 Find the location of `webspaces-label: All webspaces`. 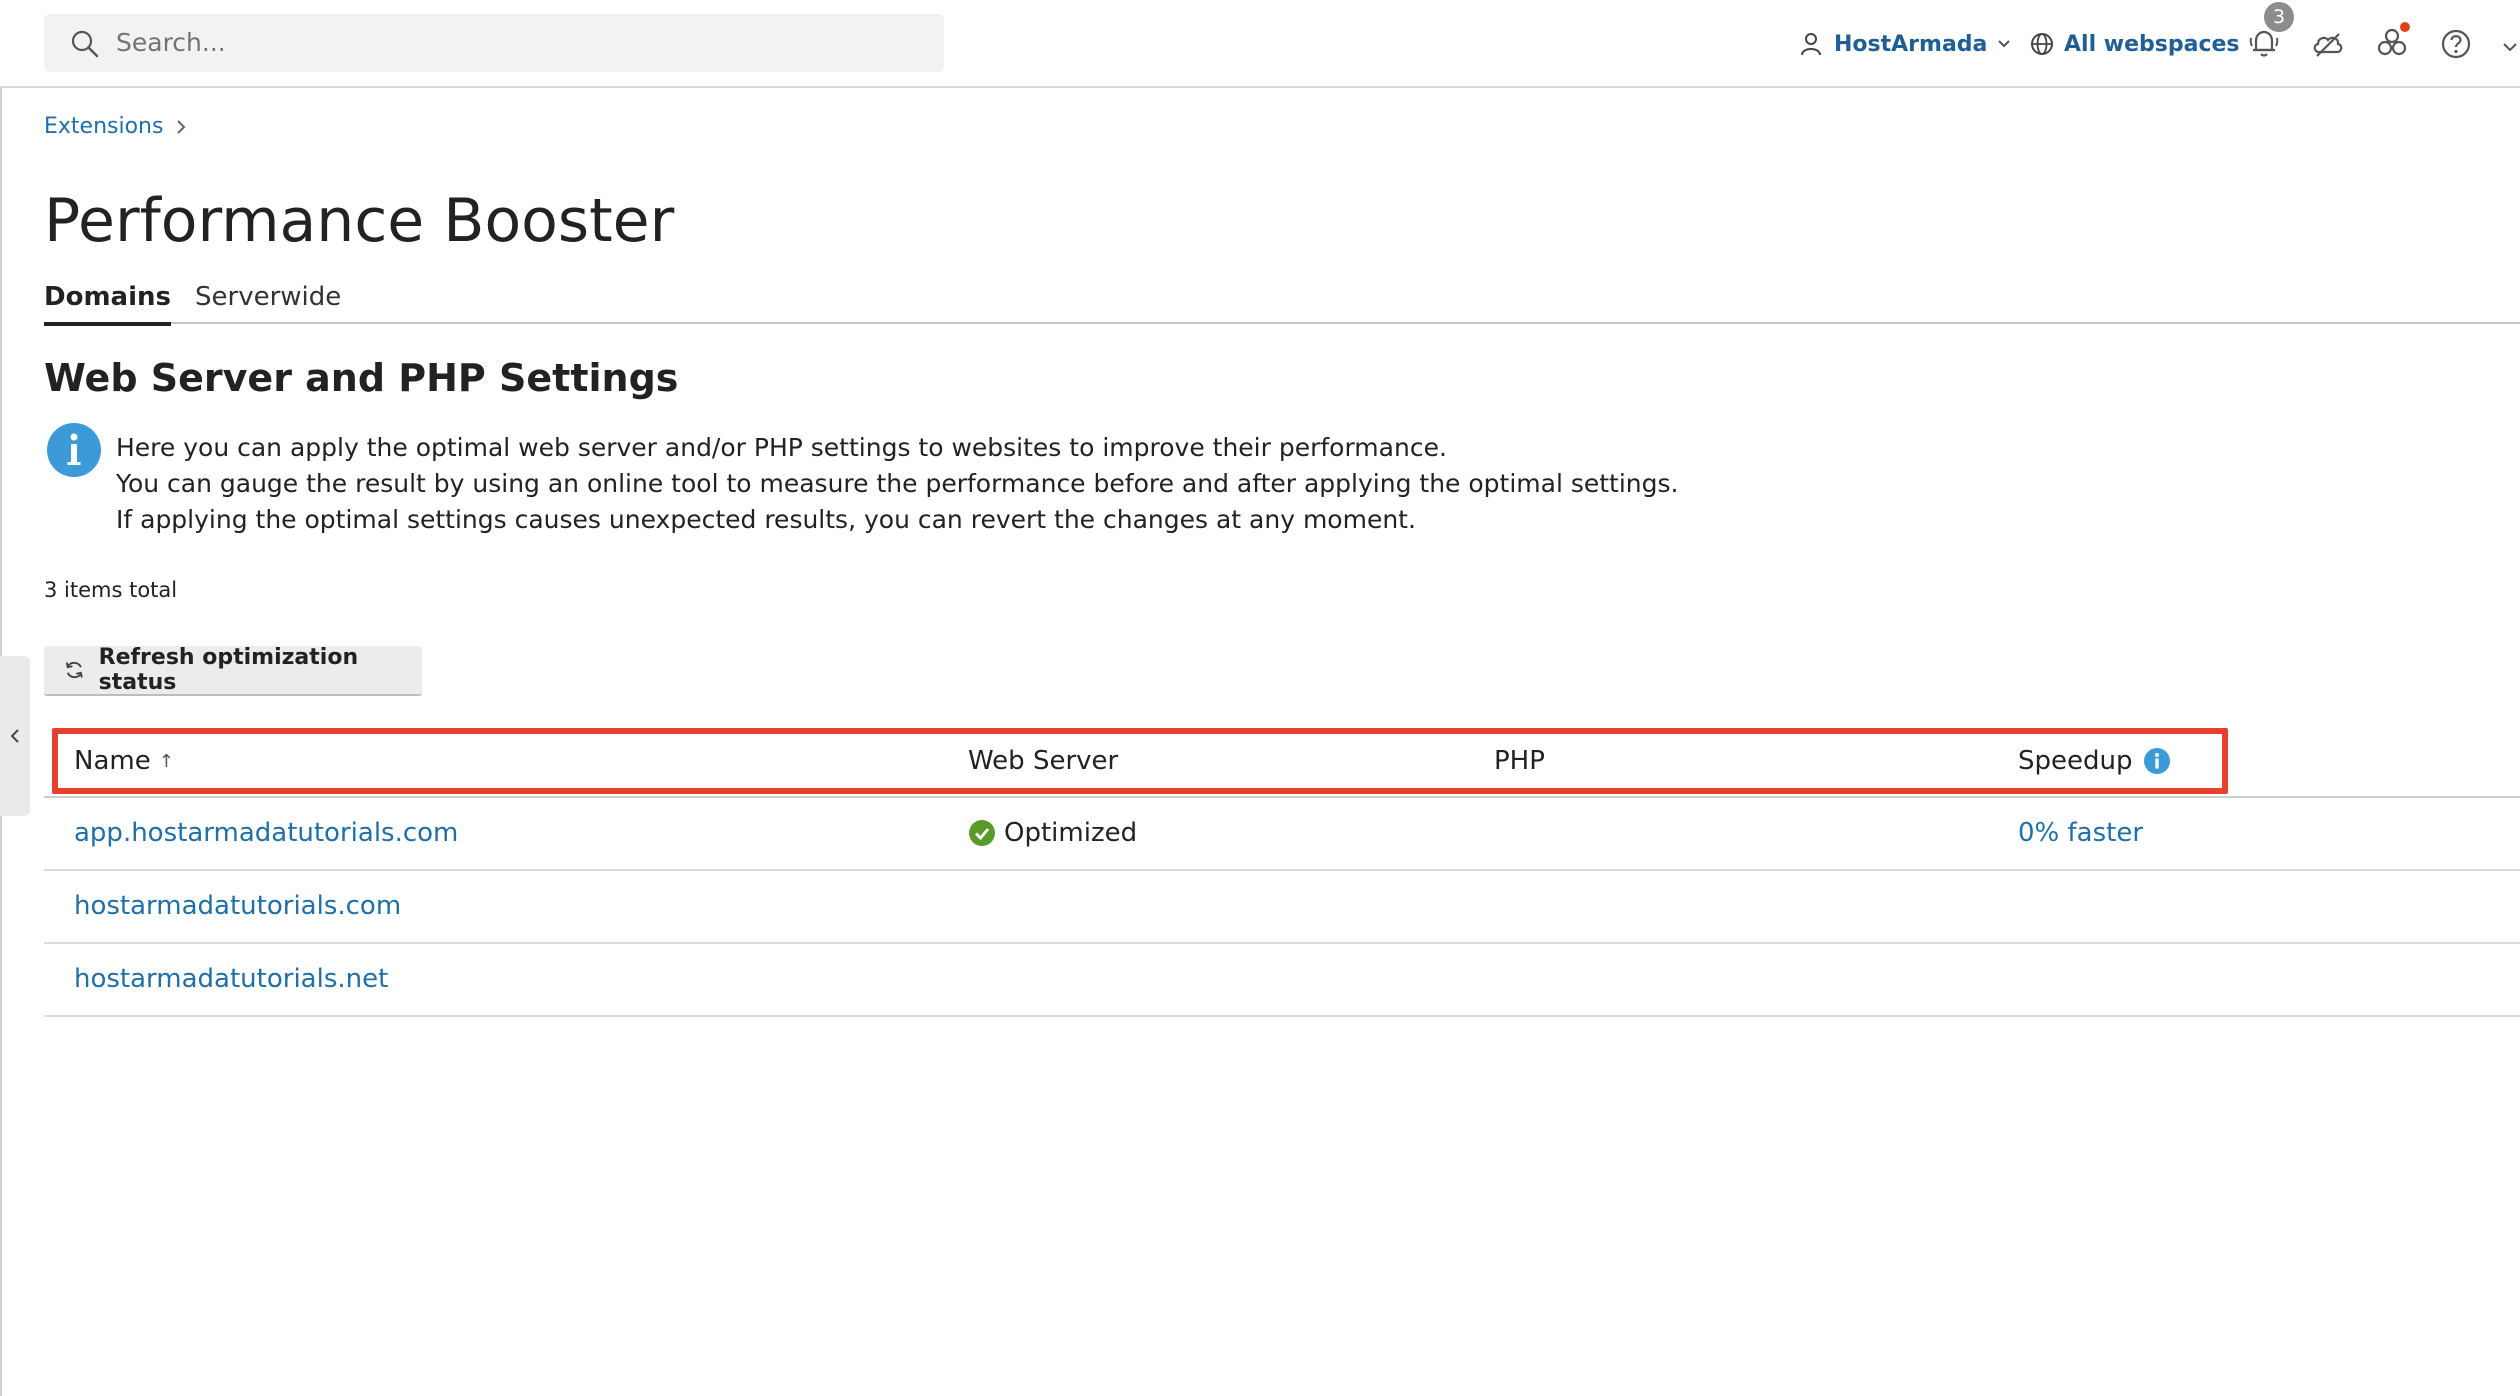

webspaces-label: All webspaces is located at coordinates (2152, 44).